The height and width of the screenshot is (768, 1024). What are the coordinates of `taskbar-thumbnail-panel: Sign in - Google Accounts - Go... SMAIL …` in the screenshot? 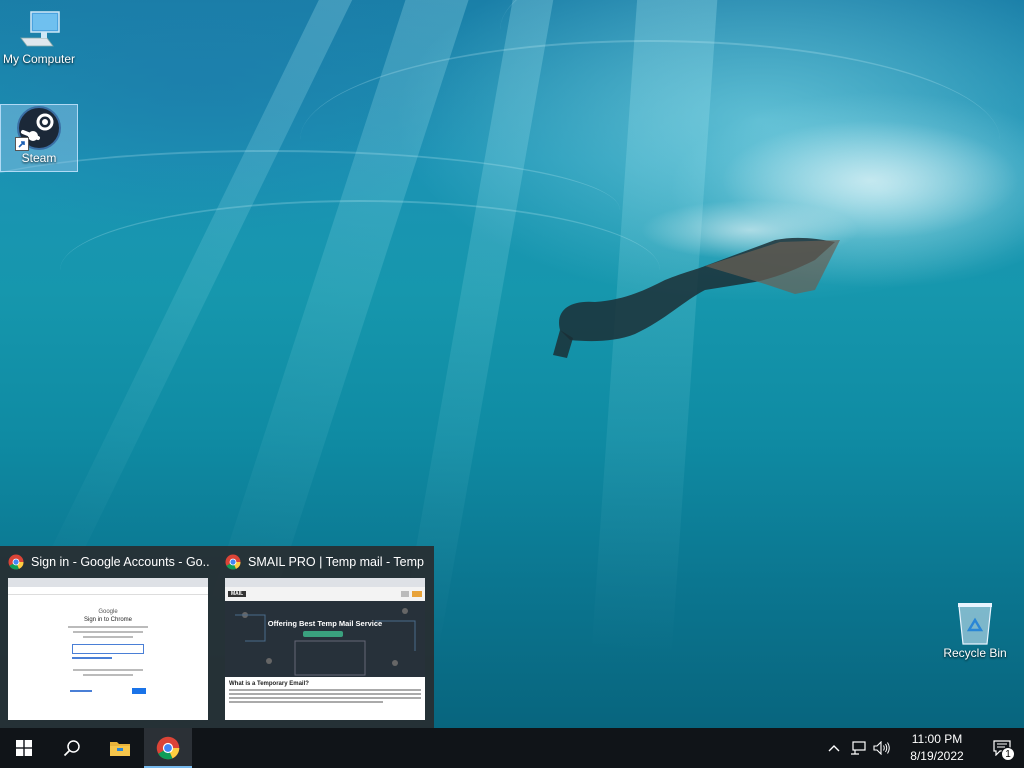 It's located at (217, 637).